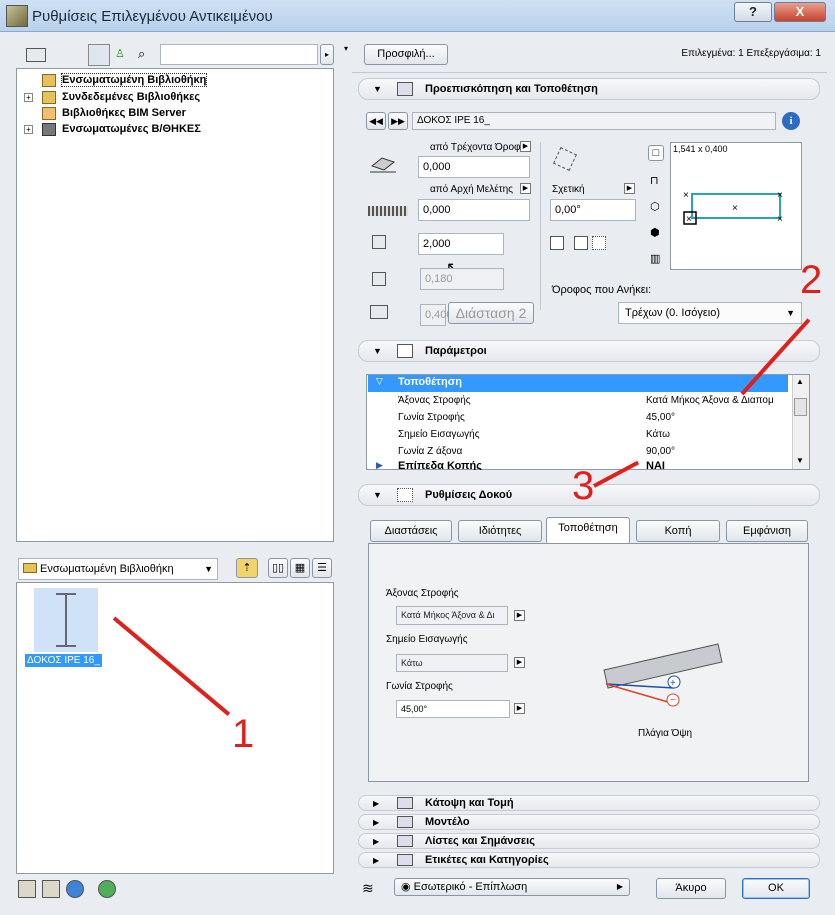  Describe the element at coordinates (589, 860) in the screenshot. I see `section-tags: ▶ Ετικέτες και Κατηγορίες` at that location.